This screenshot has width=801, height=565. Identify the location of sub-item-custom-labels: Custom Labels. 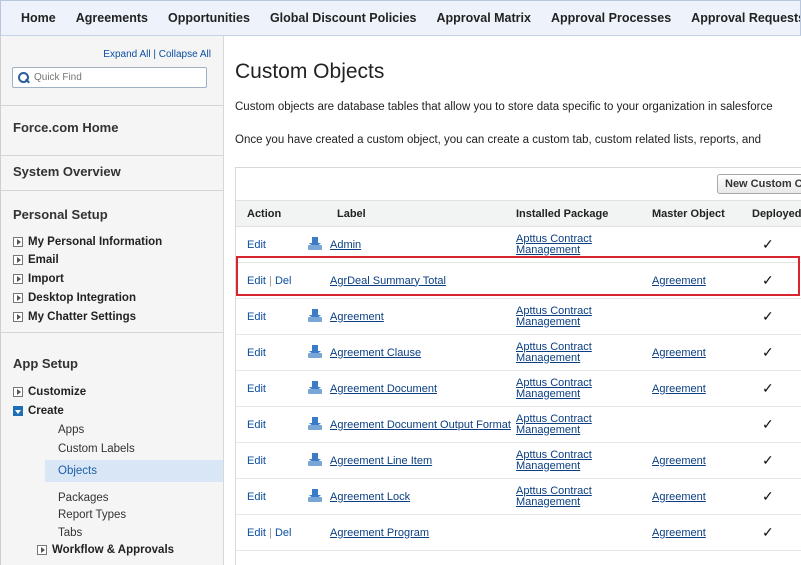
(96, 449).